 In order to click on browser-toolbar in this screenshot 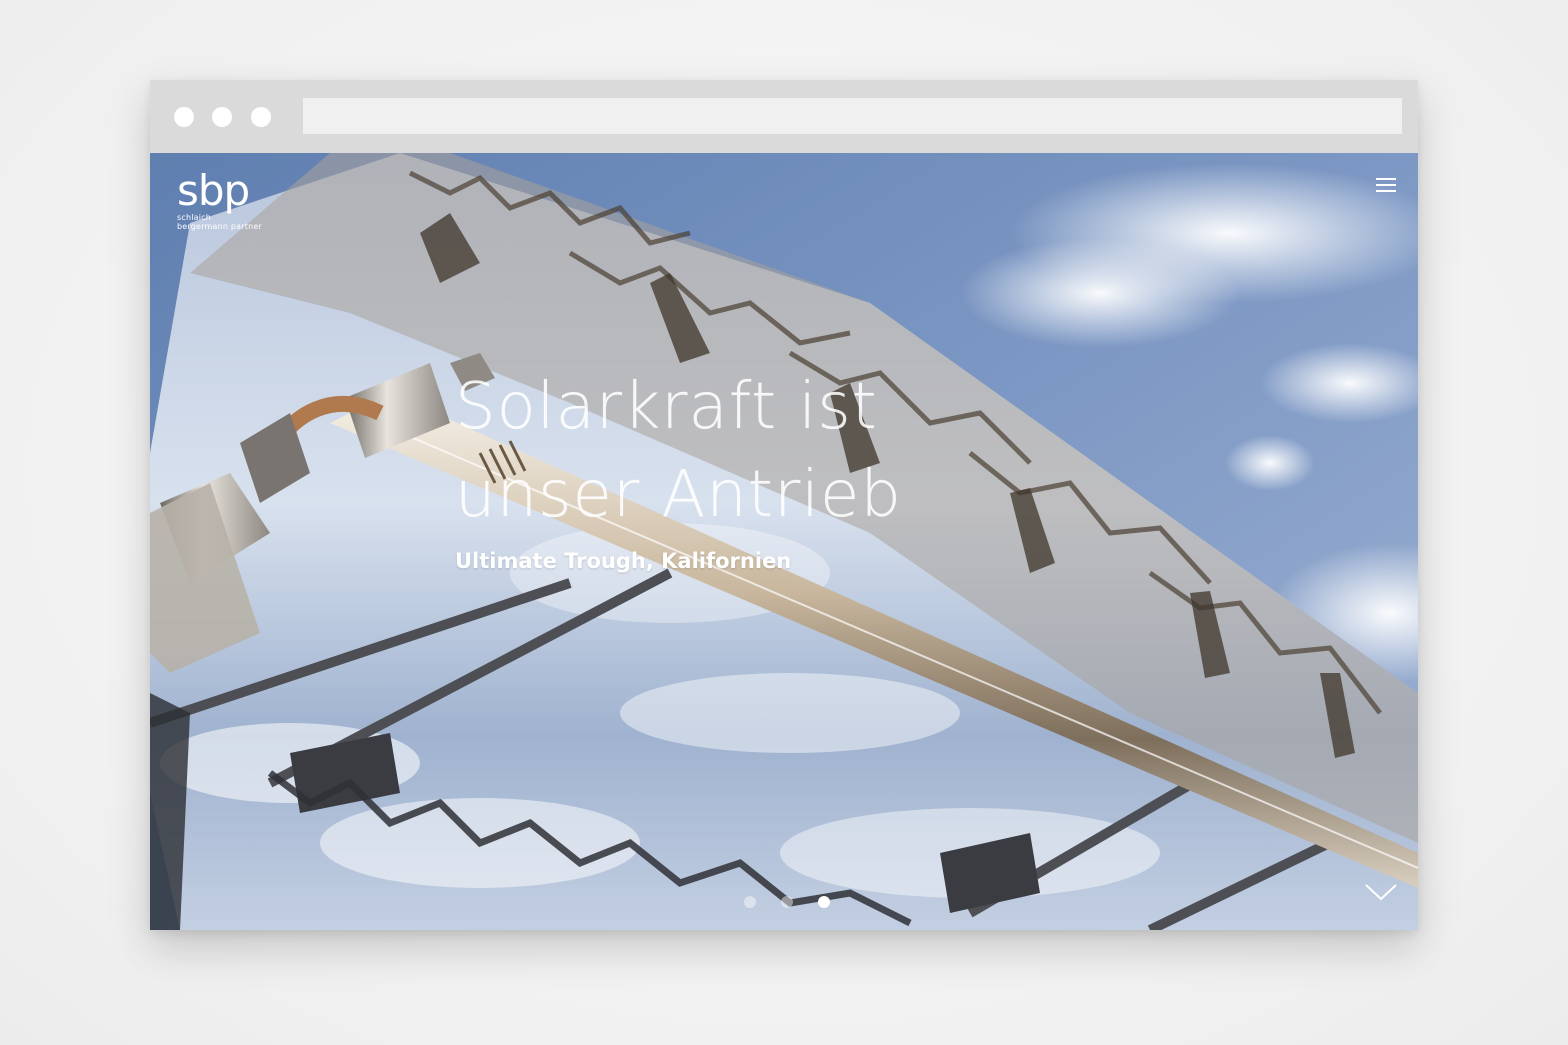, I will do `click(784, 116)`.